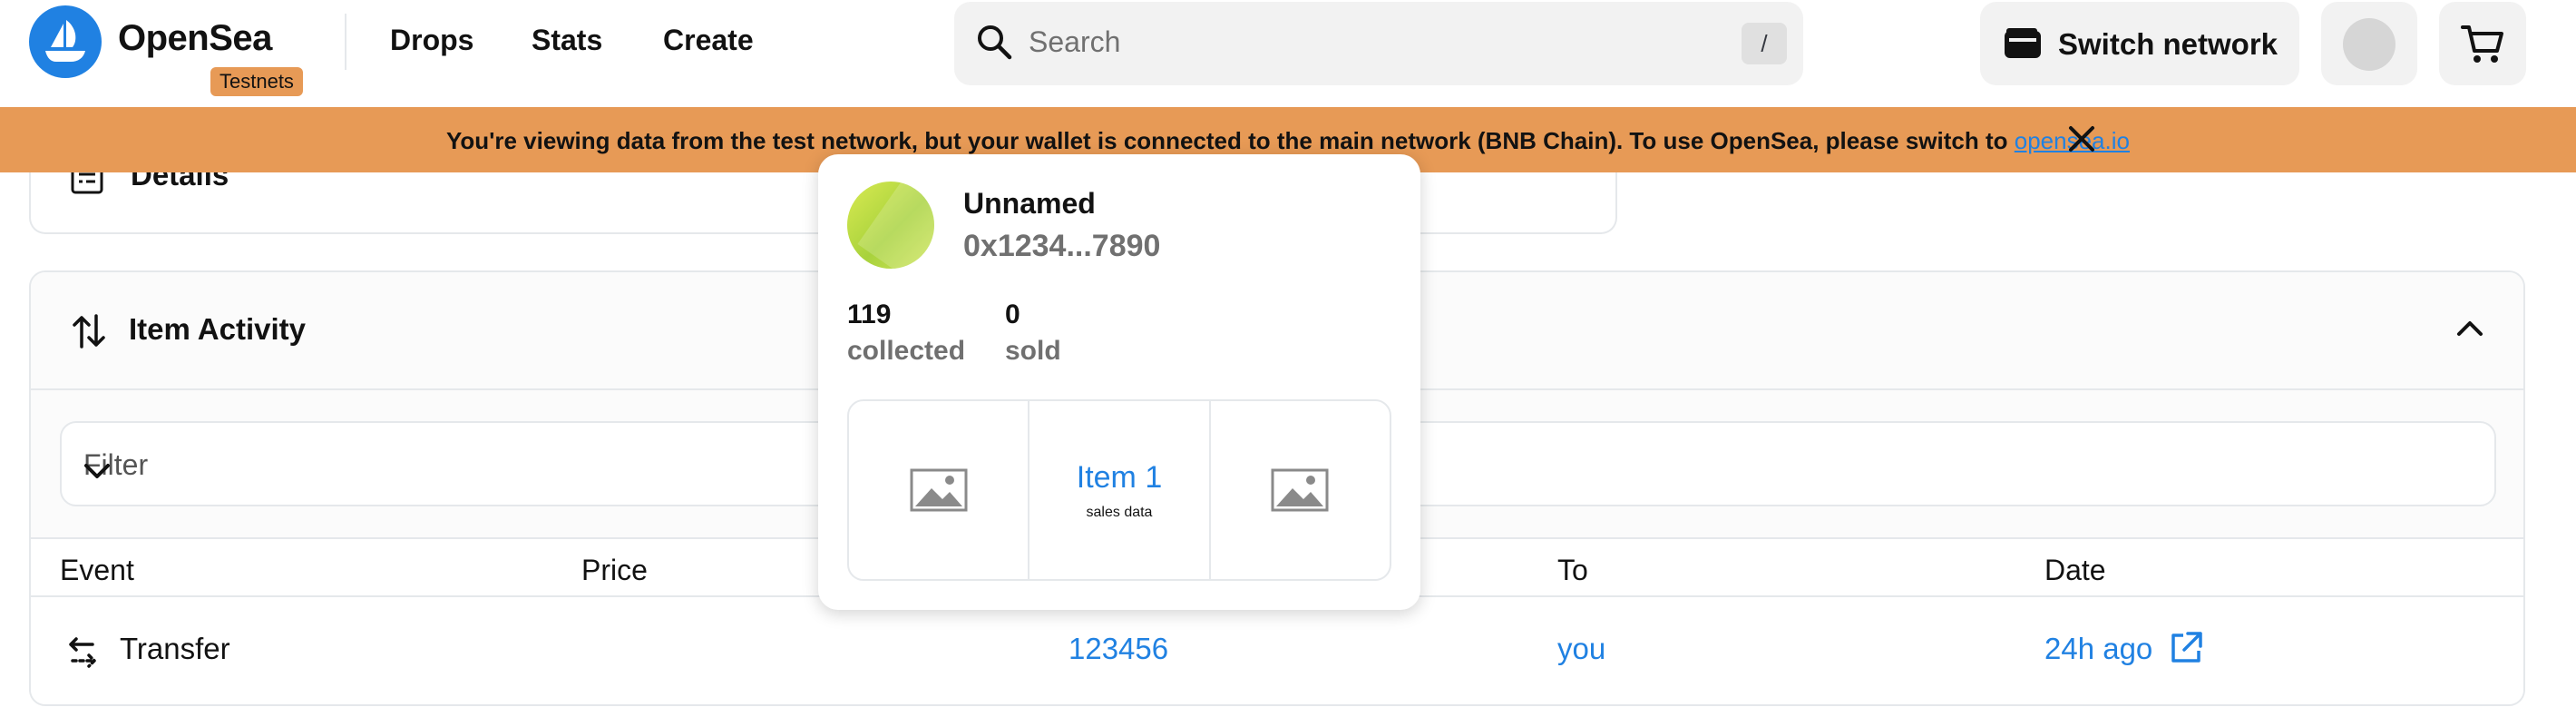  I want to click on sold-label: sold, so click(1033, 351).